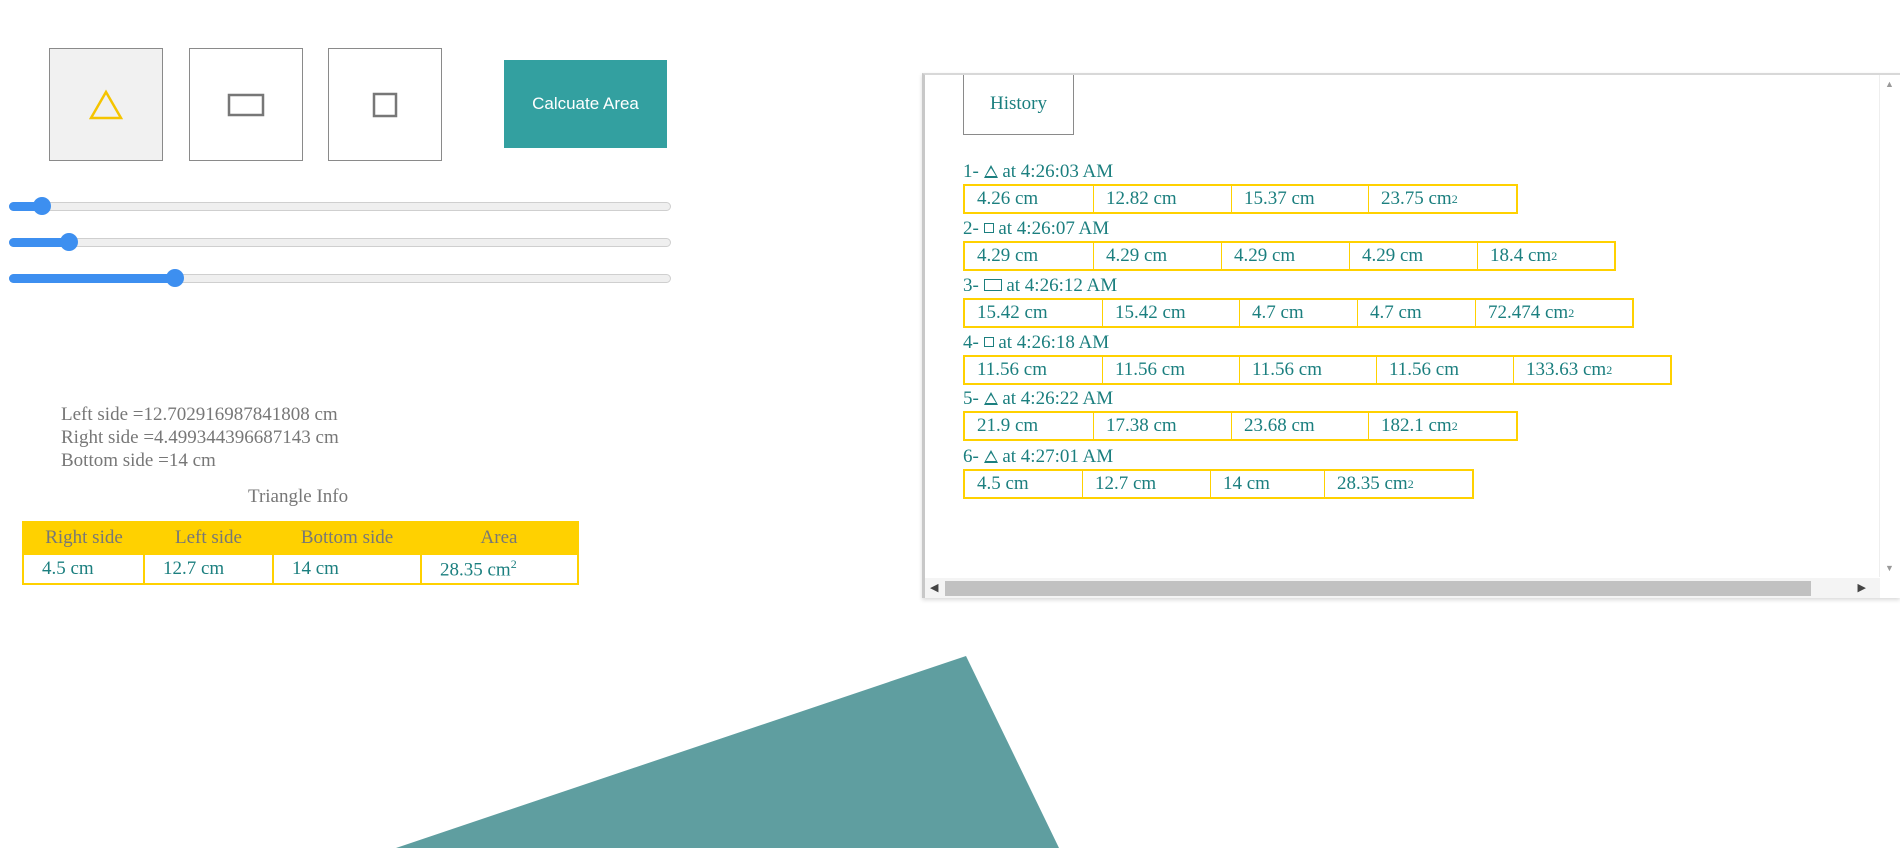  Describe the element at coordinates (1018, 105) in the screenshot. I see `history-button: History` at that location.